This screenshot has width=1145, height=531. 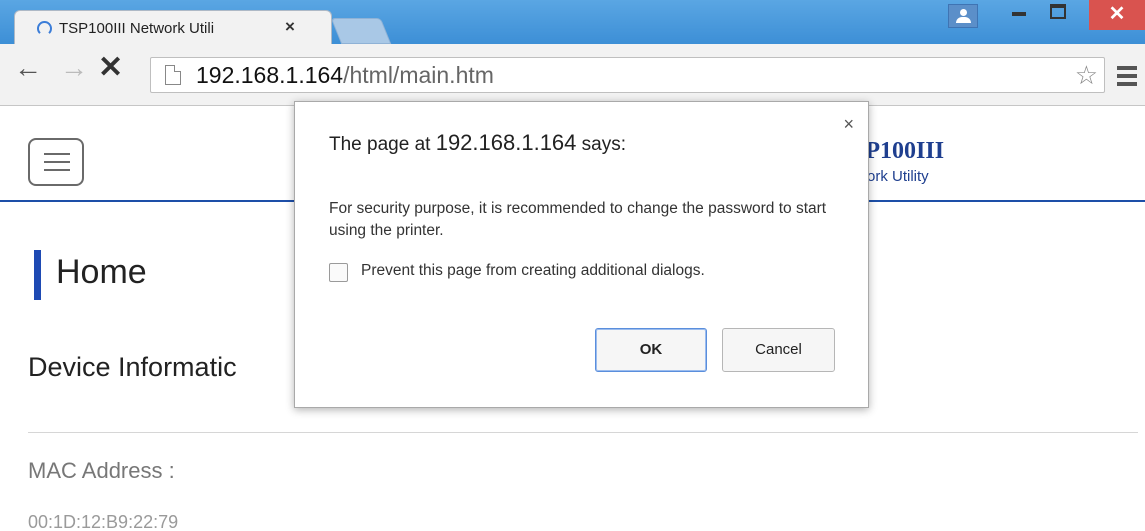 What do you see at coordinates (418, 75) in the screenshot?
I see `url-path: /html/main.htm` at bounding box center [418, 75].